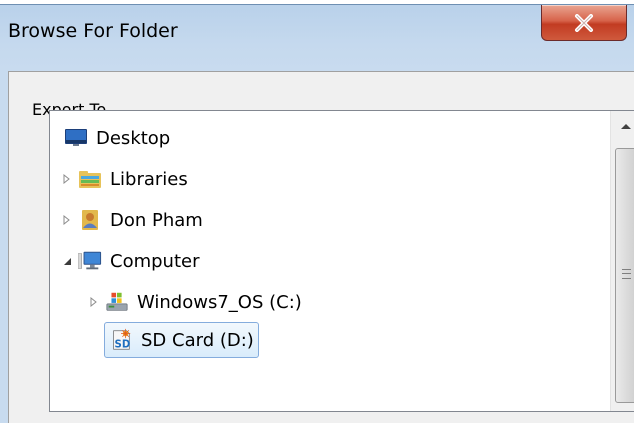 This screenshot has height=423, width=634. Describe the element at coordinates (90, 261) in the screenshot. I see `computer-icon` at that location.